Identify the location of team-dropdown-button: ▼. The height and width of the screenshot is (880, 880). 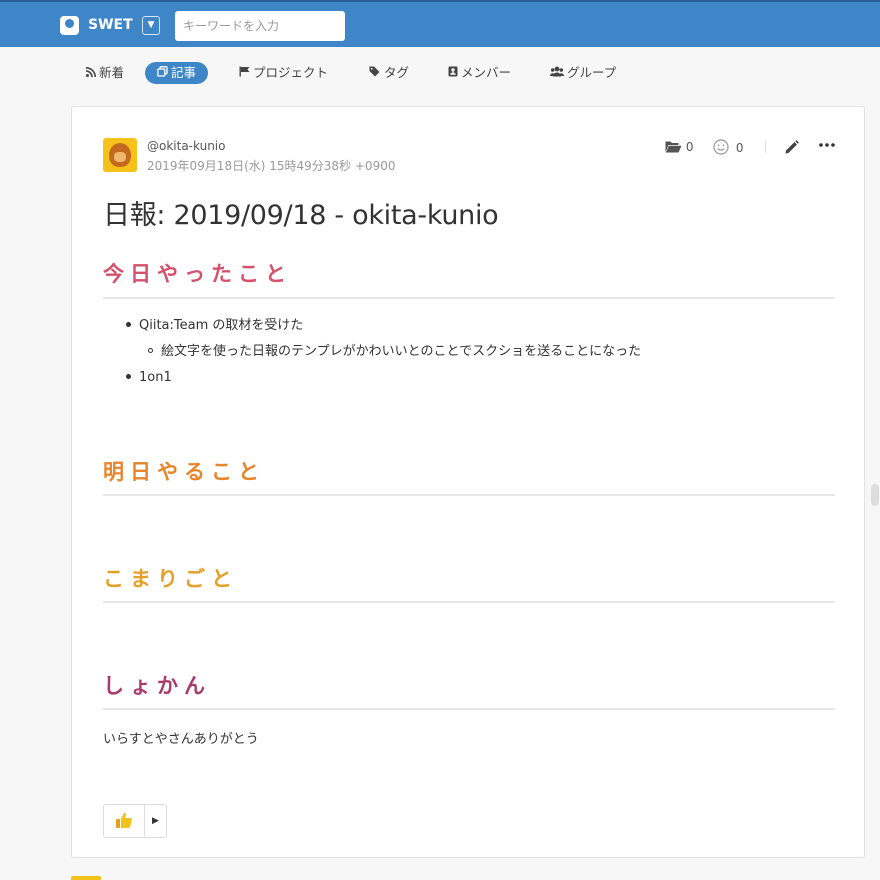
(151, 25).